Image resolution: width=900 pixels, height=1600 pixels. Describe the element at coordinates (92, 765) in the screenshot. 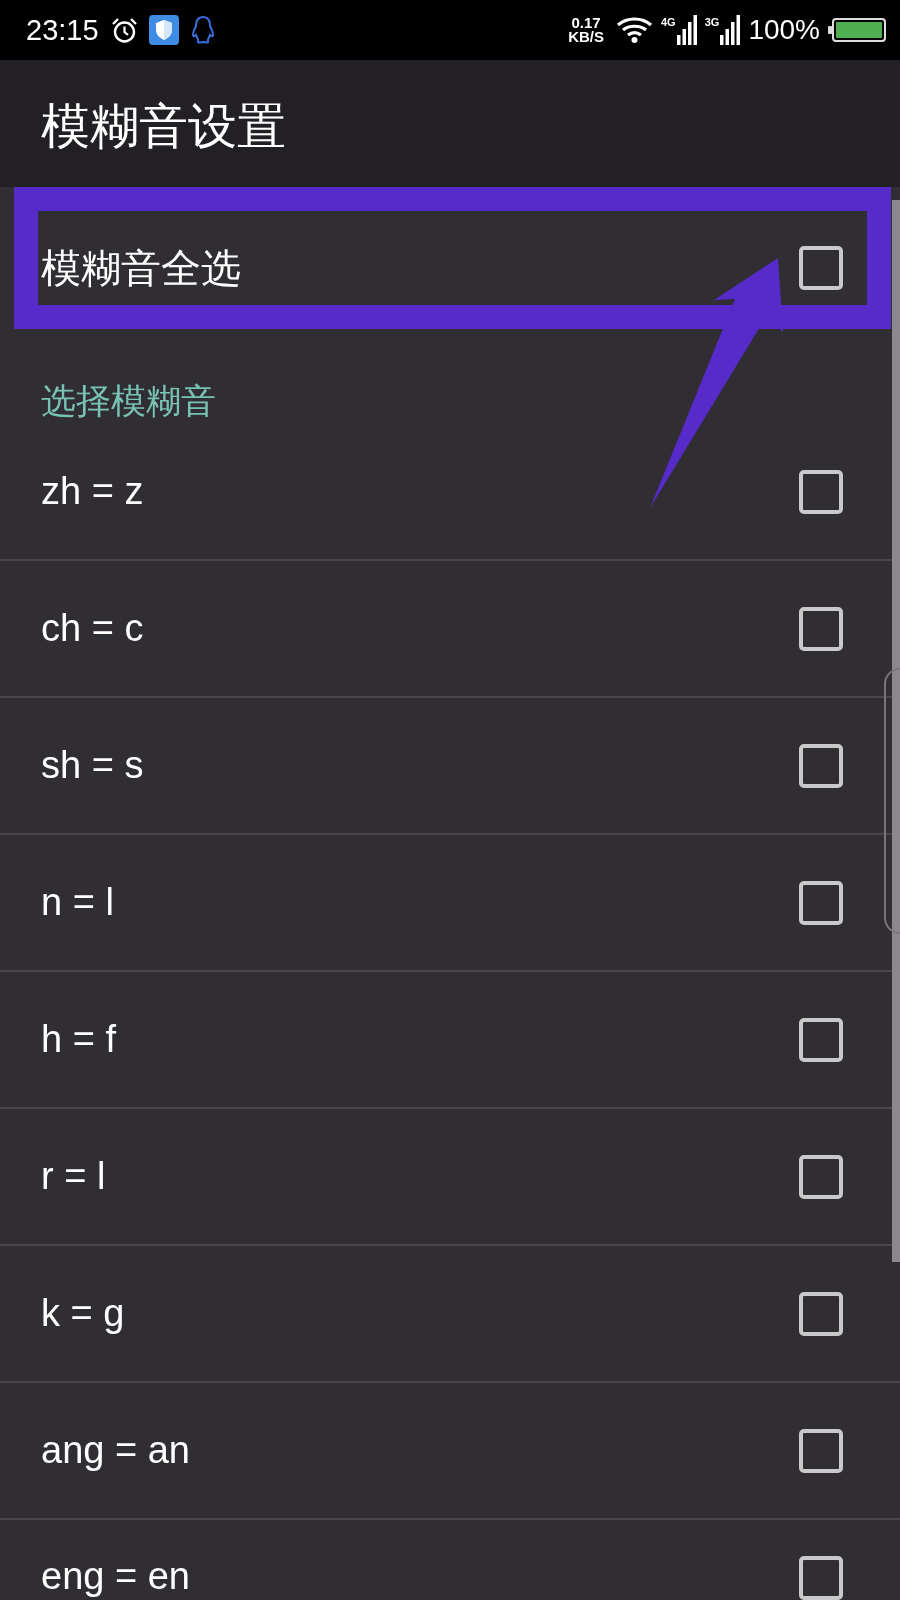

I see `option-label: sh = s` at that location.